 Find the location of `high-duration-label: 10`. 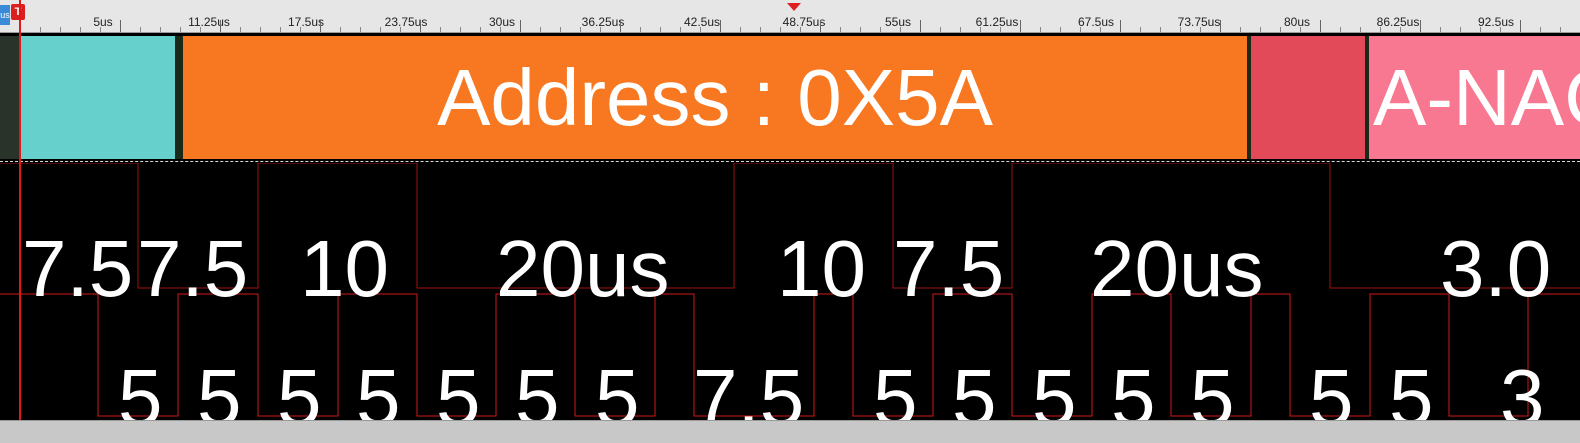

high-duration-label: 10 is located at coordinates (344, 268).